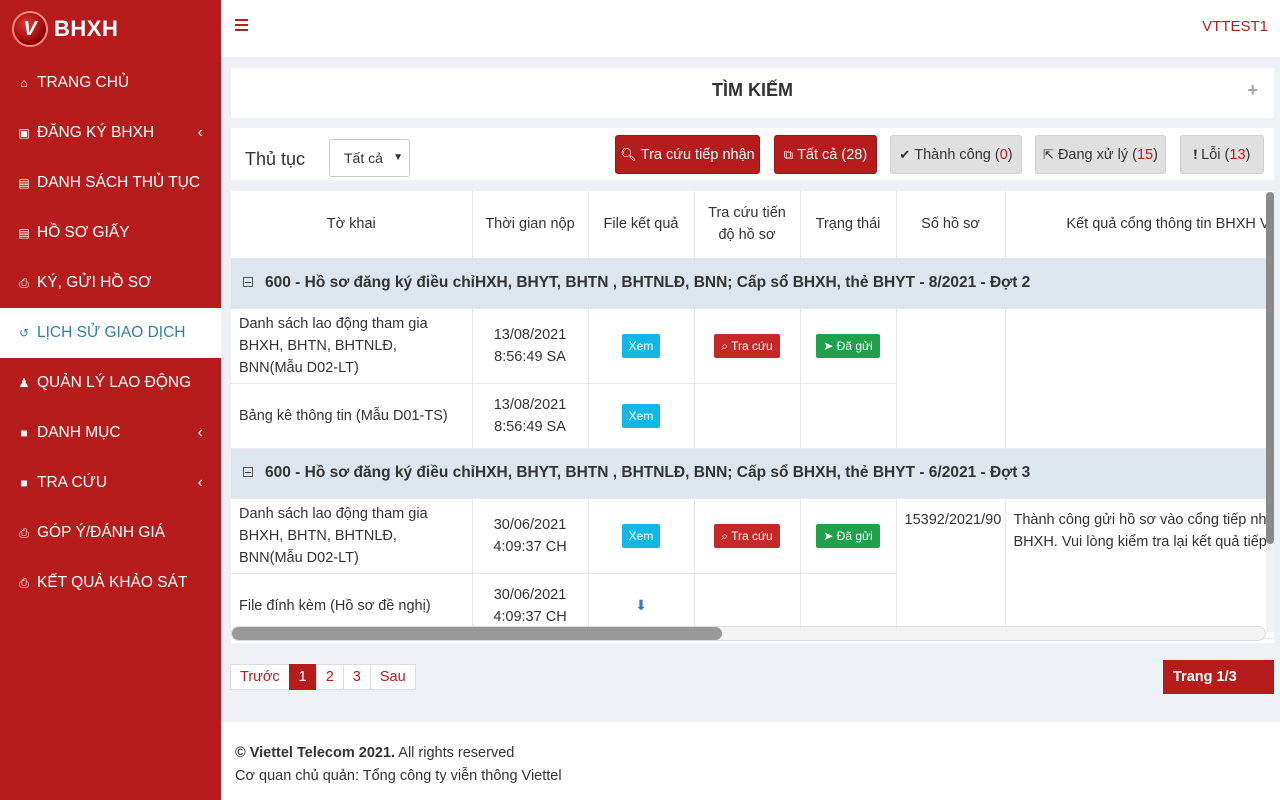  I want to click on sidebar-item-7: ■ DANH MỤC ‹, so click(110, 433).